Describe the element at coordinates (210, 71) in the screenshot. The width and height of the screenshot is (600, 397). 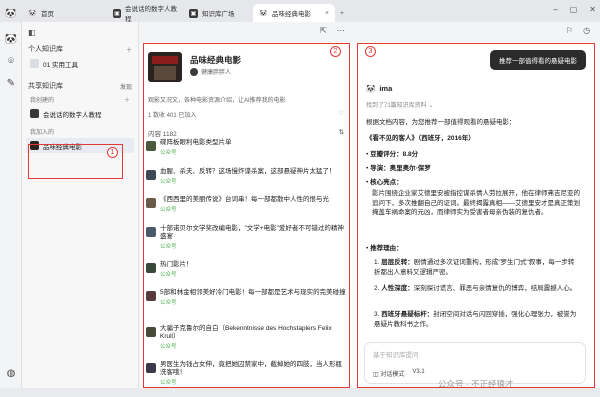
I see `kb-owner: 健康胖胖人` at that location.